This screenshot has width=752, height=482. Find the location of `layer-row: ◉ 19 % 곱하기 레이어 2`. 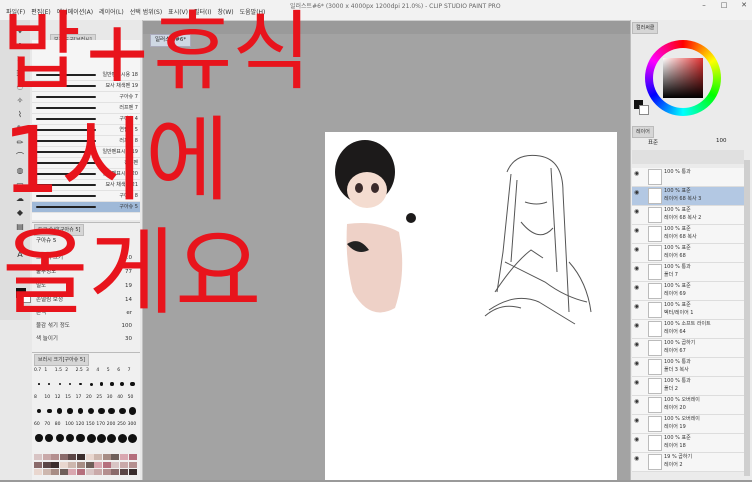

layer-row: ◉ 19 % 곱하기 레이어 2 is located at coordinates (688, 462).